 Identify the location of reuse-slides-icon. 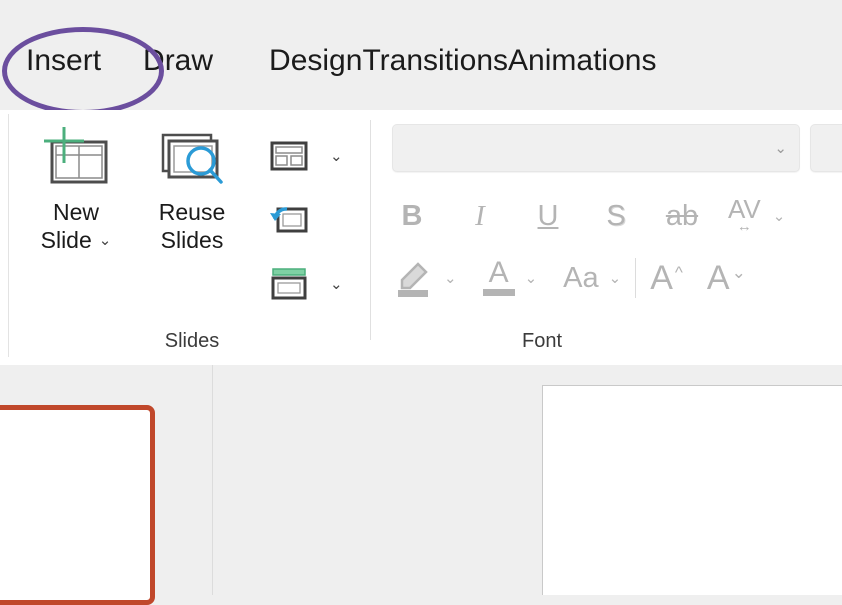
(192, 158).